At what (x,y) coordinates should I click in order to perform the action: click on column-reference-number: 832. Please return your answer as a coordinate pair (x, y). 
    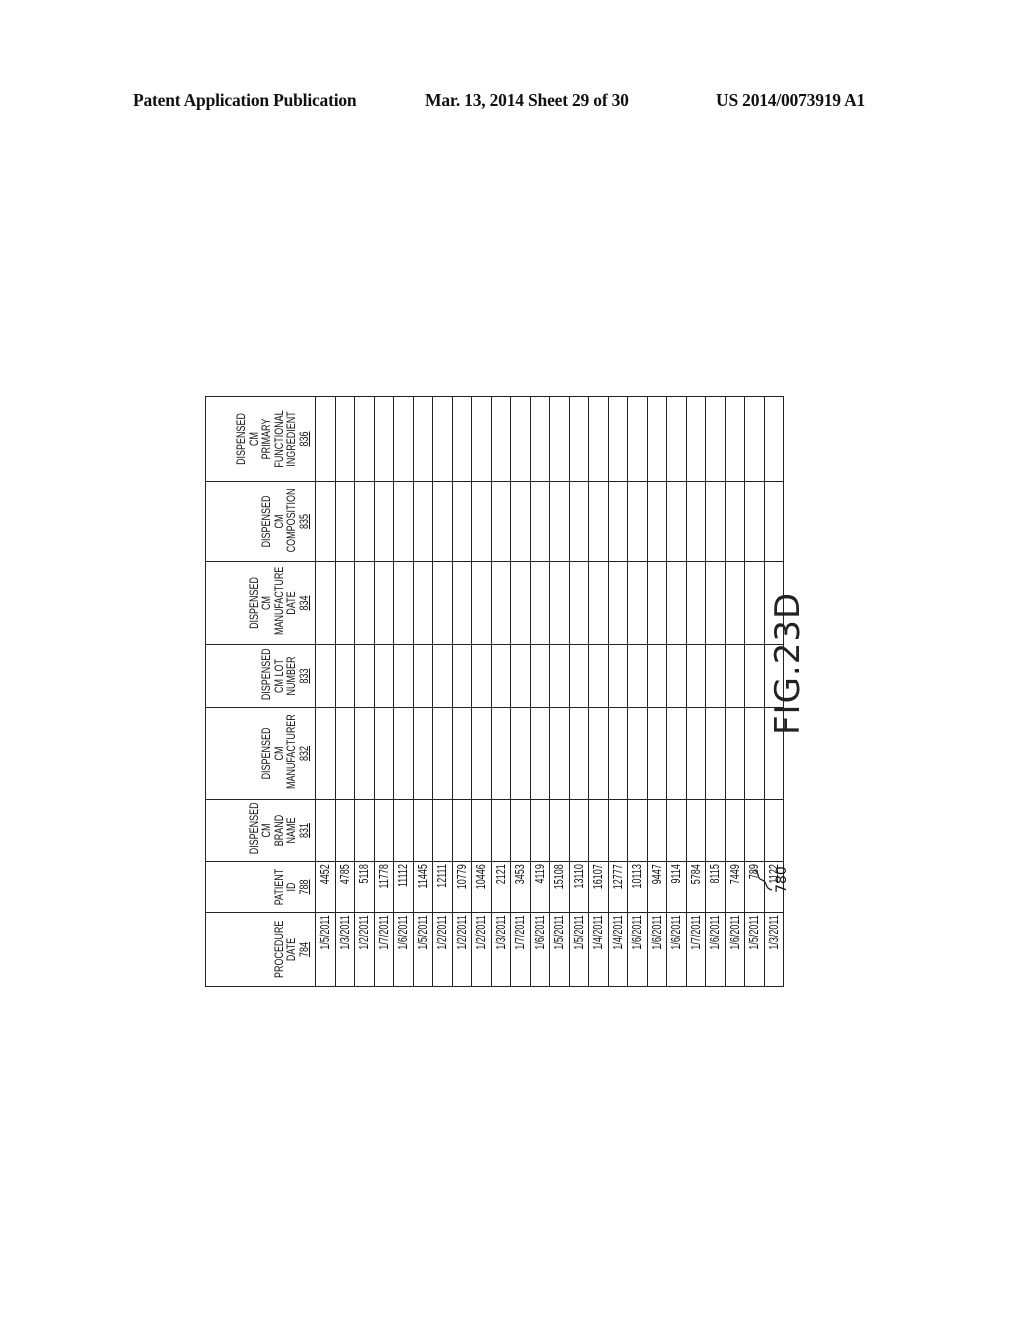
    Looking at the image, I should click on (304, 753).